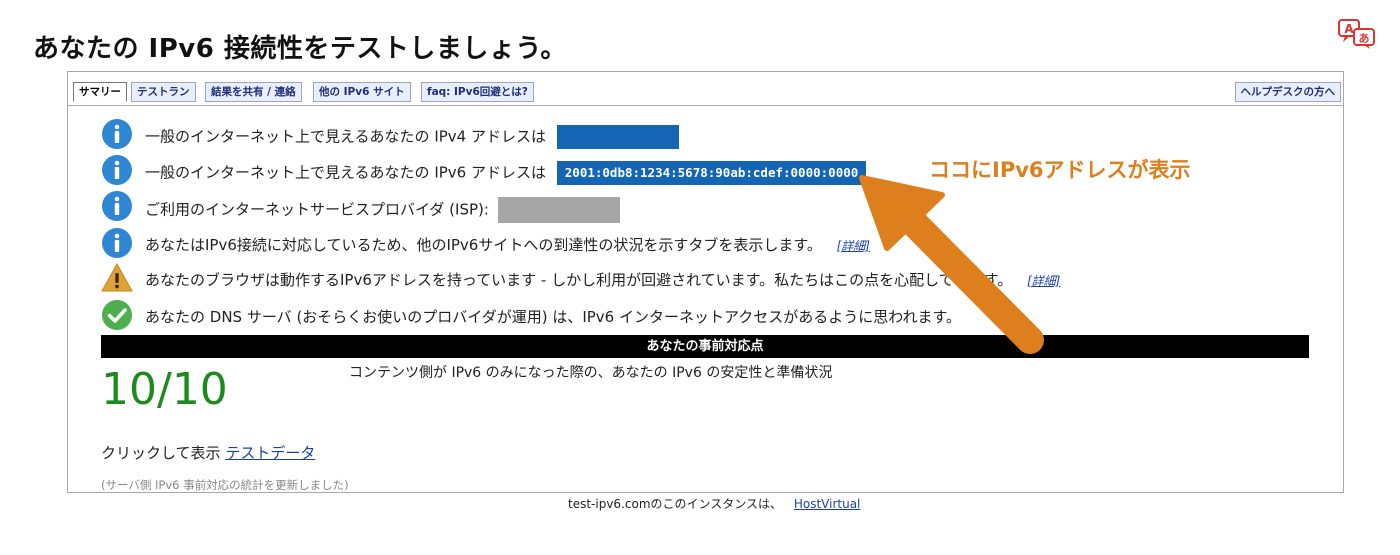 This screenshot has height=555, width=1400. What do you see at coordinates (362, 92) in the screenshot?
I see `tab-other-ipv6-sites: 他の IPv6 サイト` at bounding box center [362, 92].